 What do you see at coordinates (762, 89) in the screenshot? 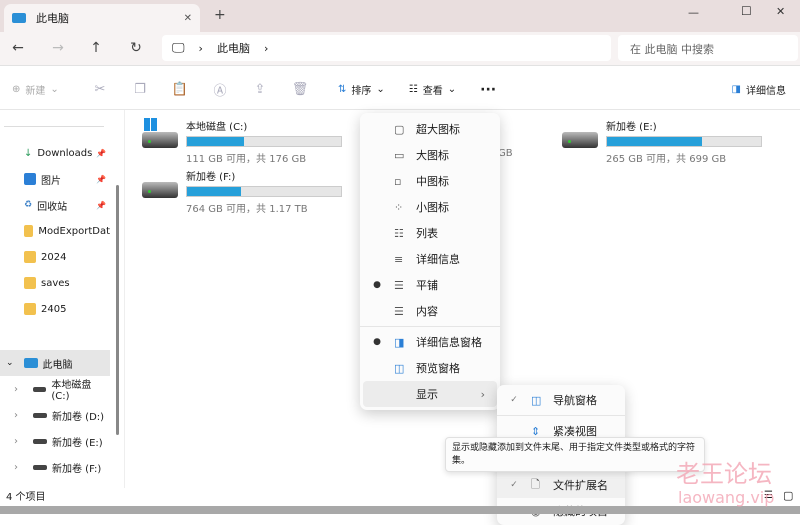
I see `details-pane-button: ◨ 详细信息` at bounding box center [762, 89].